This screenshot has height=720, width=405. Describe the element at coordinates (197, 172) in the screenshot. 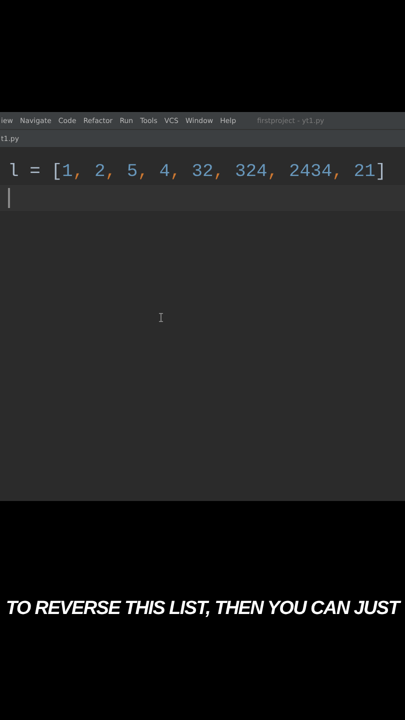

I see `code-line: l = [1, 2, 5, 4, 32, 324, 2434, 21]` at that location.